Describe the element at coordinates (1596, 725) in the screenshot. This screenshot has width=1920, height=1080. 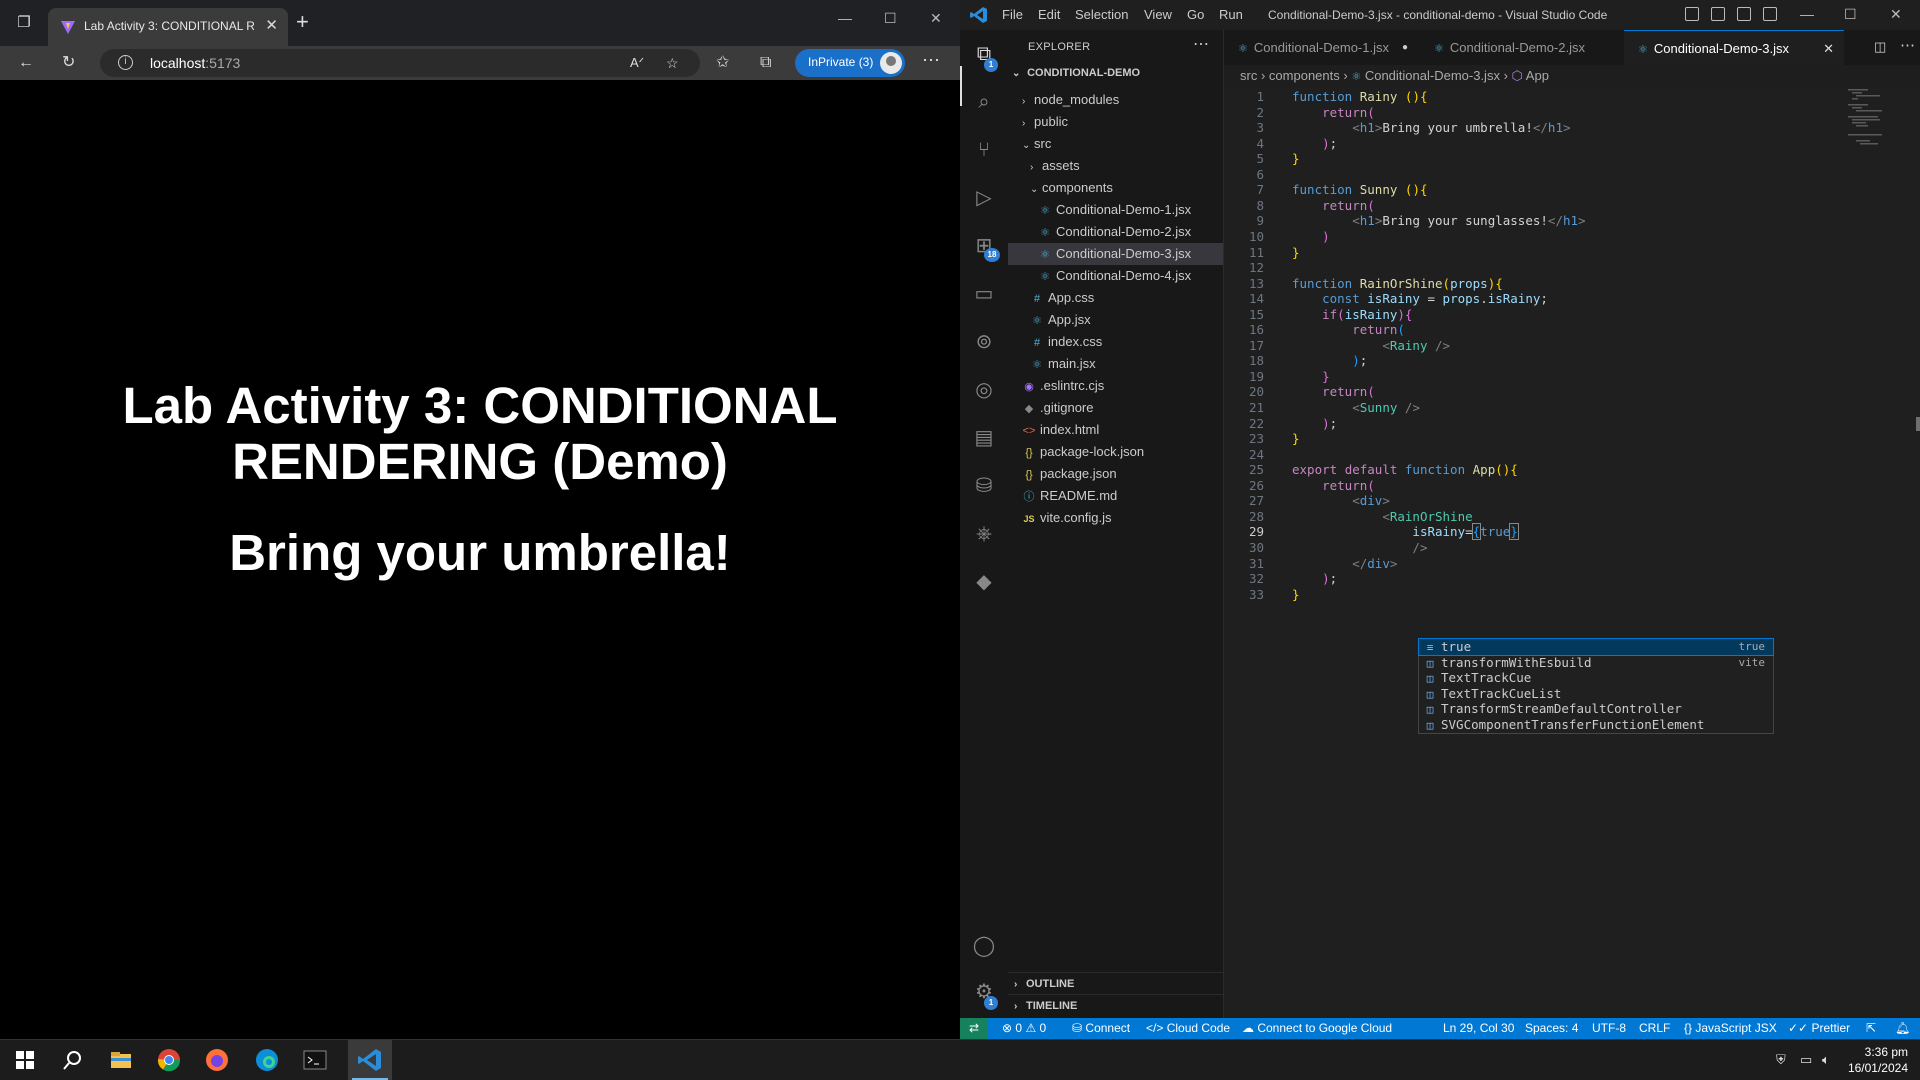
I see `suggestion-item: ◫ SVGComponentTransferFunctionElement` at that location.